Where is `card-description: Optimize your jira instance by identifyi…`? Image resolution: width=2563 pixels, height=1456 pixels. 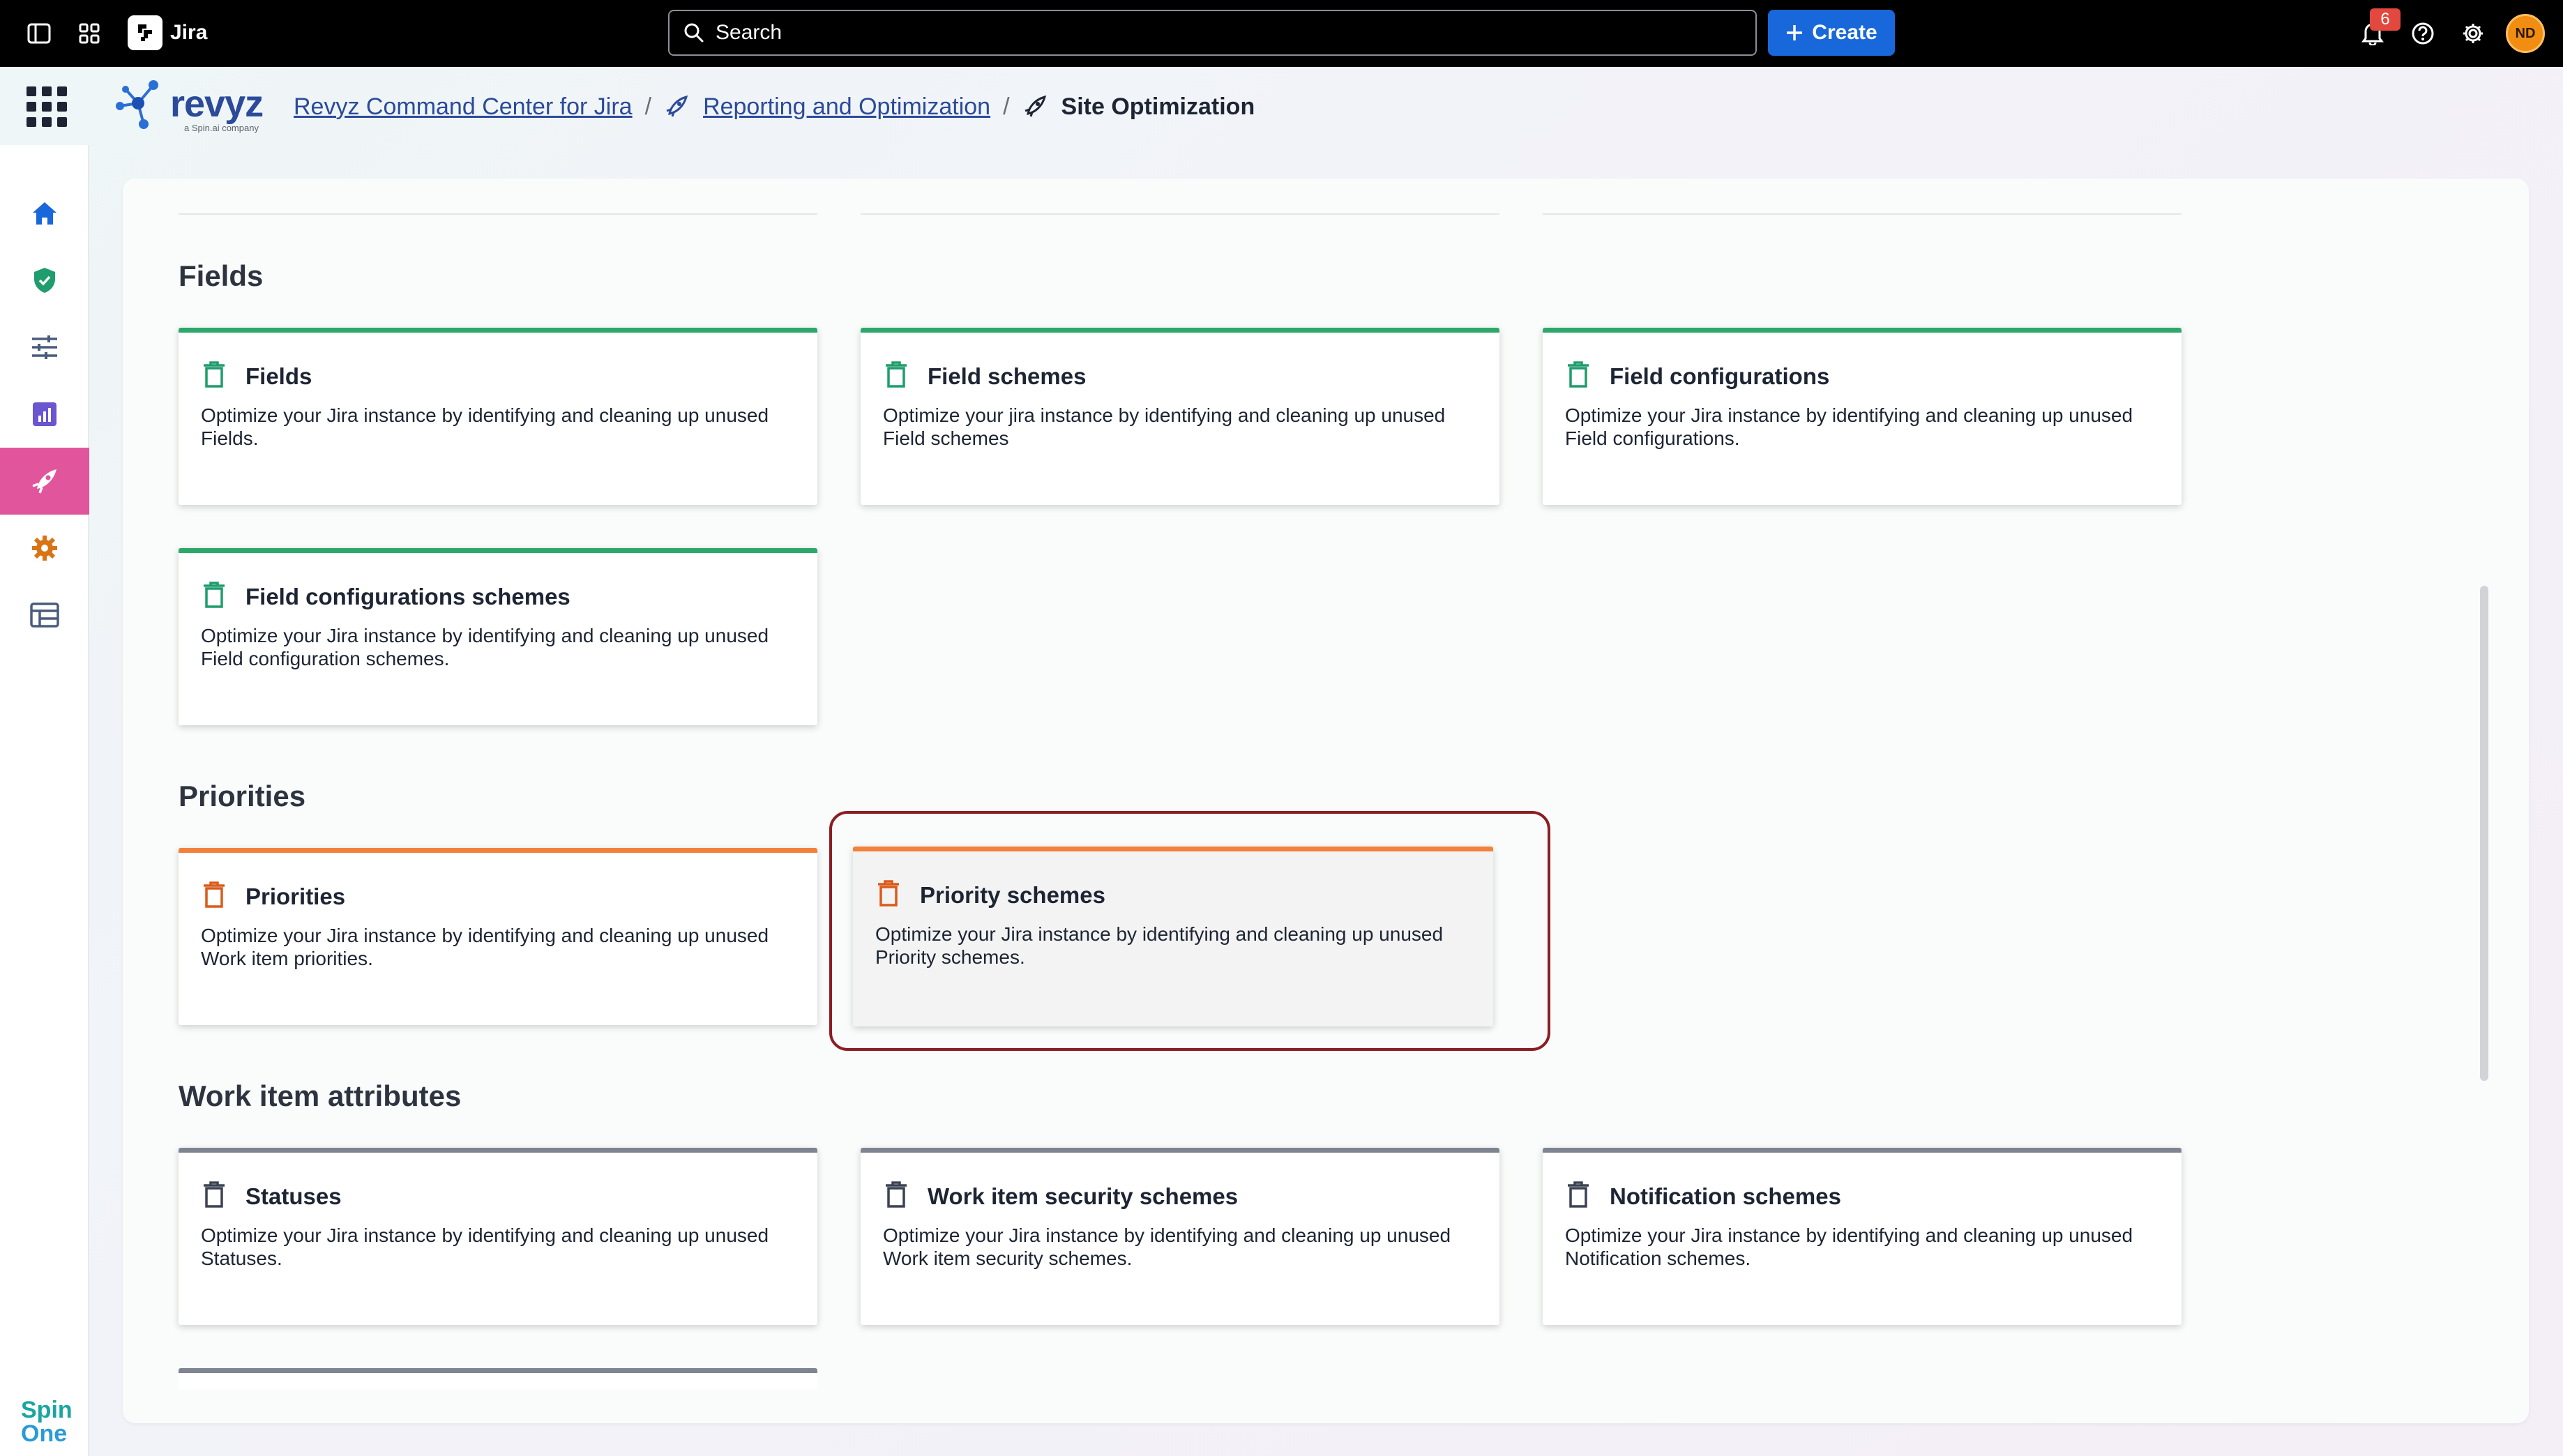 card-description: Optimize your jira instance by identifyi… is located at coordinates (1164, 427).